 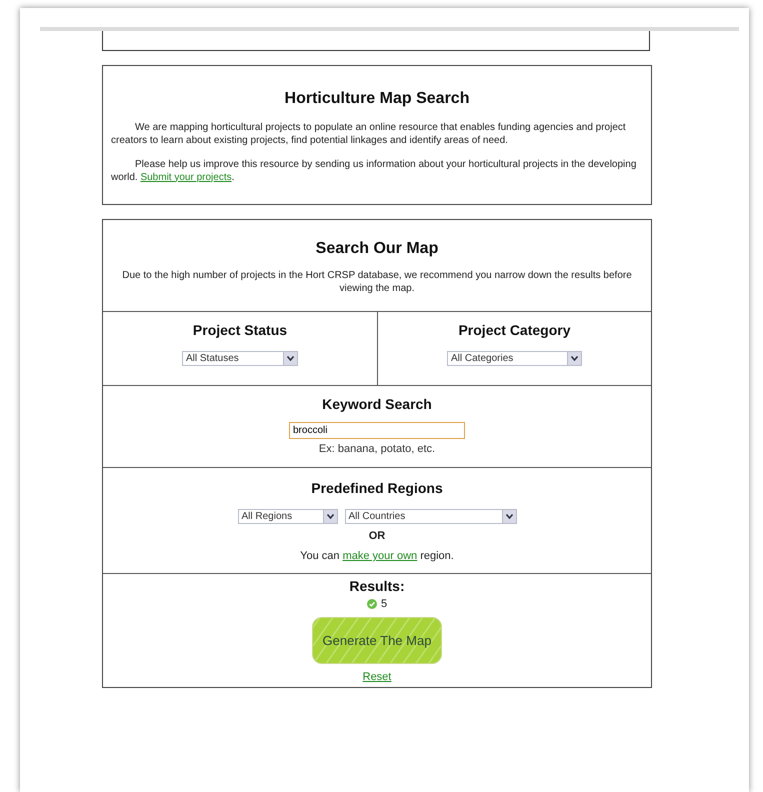 I want to click on or-text: OR, so click(x=377, y=536).